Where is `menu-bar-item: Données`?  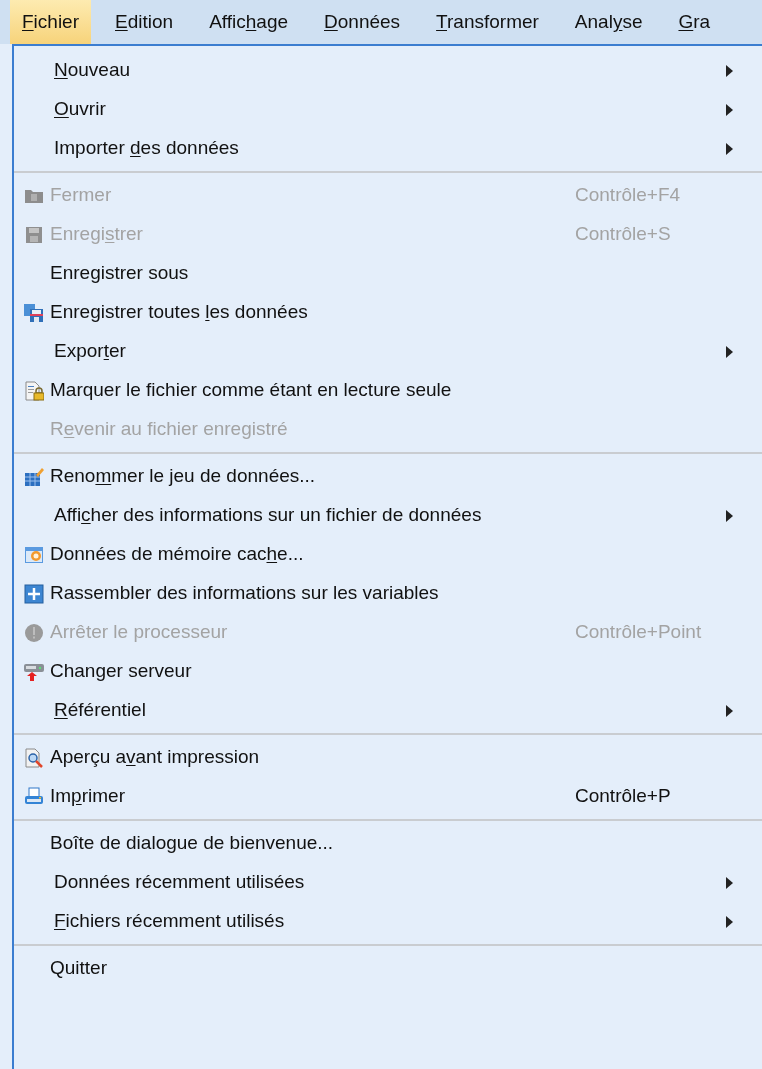
menu-bar-item: Données is located at coordinates (362, 22).